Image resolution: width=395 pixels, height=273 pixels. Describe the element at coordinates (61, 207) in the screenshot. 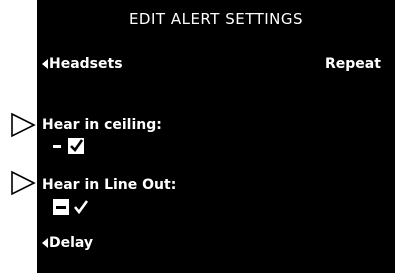

I see `minus-box-icon` at that location.